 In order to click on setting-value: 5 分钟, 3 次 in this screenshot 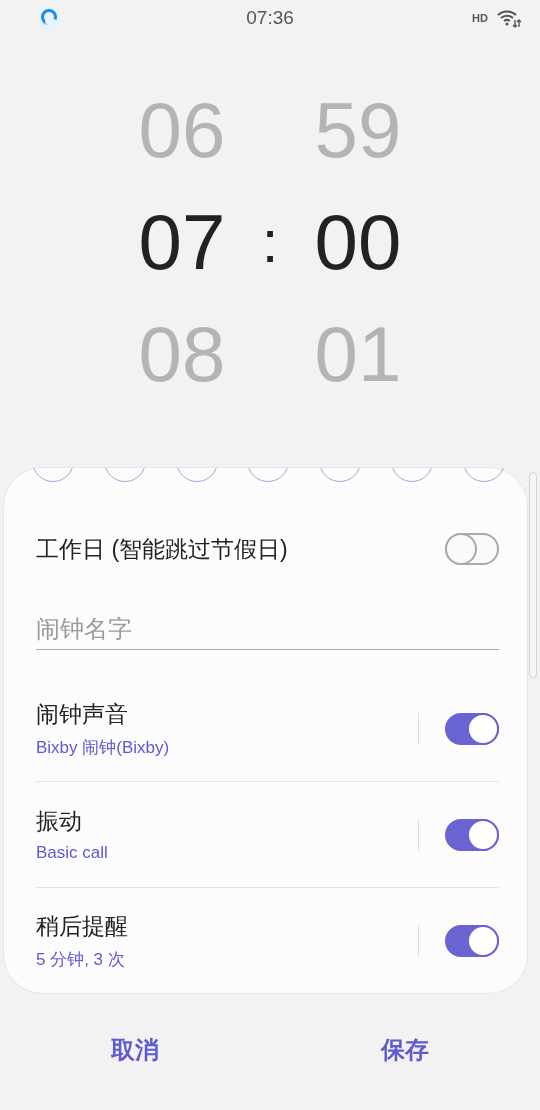, I will do `click(227, 959)`.